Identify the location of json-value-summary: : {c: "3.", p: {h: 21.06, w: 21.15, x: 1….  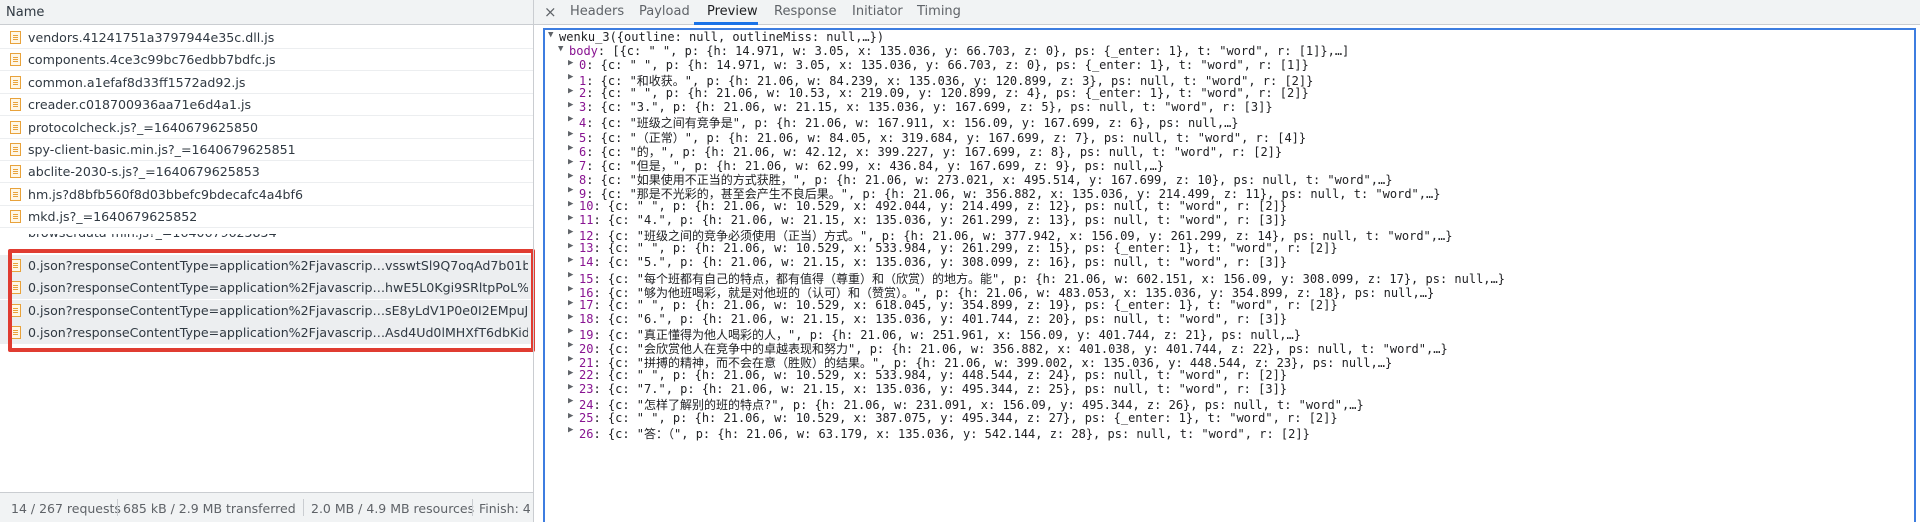
(929, 107).